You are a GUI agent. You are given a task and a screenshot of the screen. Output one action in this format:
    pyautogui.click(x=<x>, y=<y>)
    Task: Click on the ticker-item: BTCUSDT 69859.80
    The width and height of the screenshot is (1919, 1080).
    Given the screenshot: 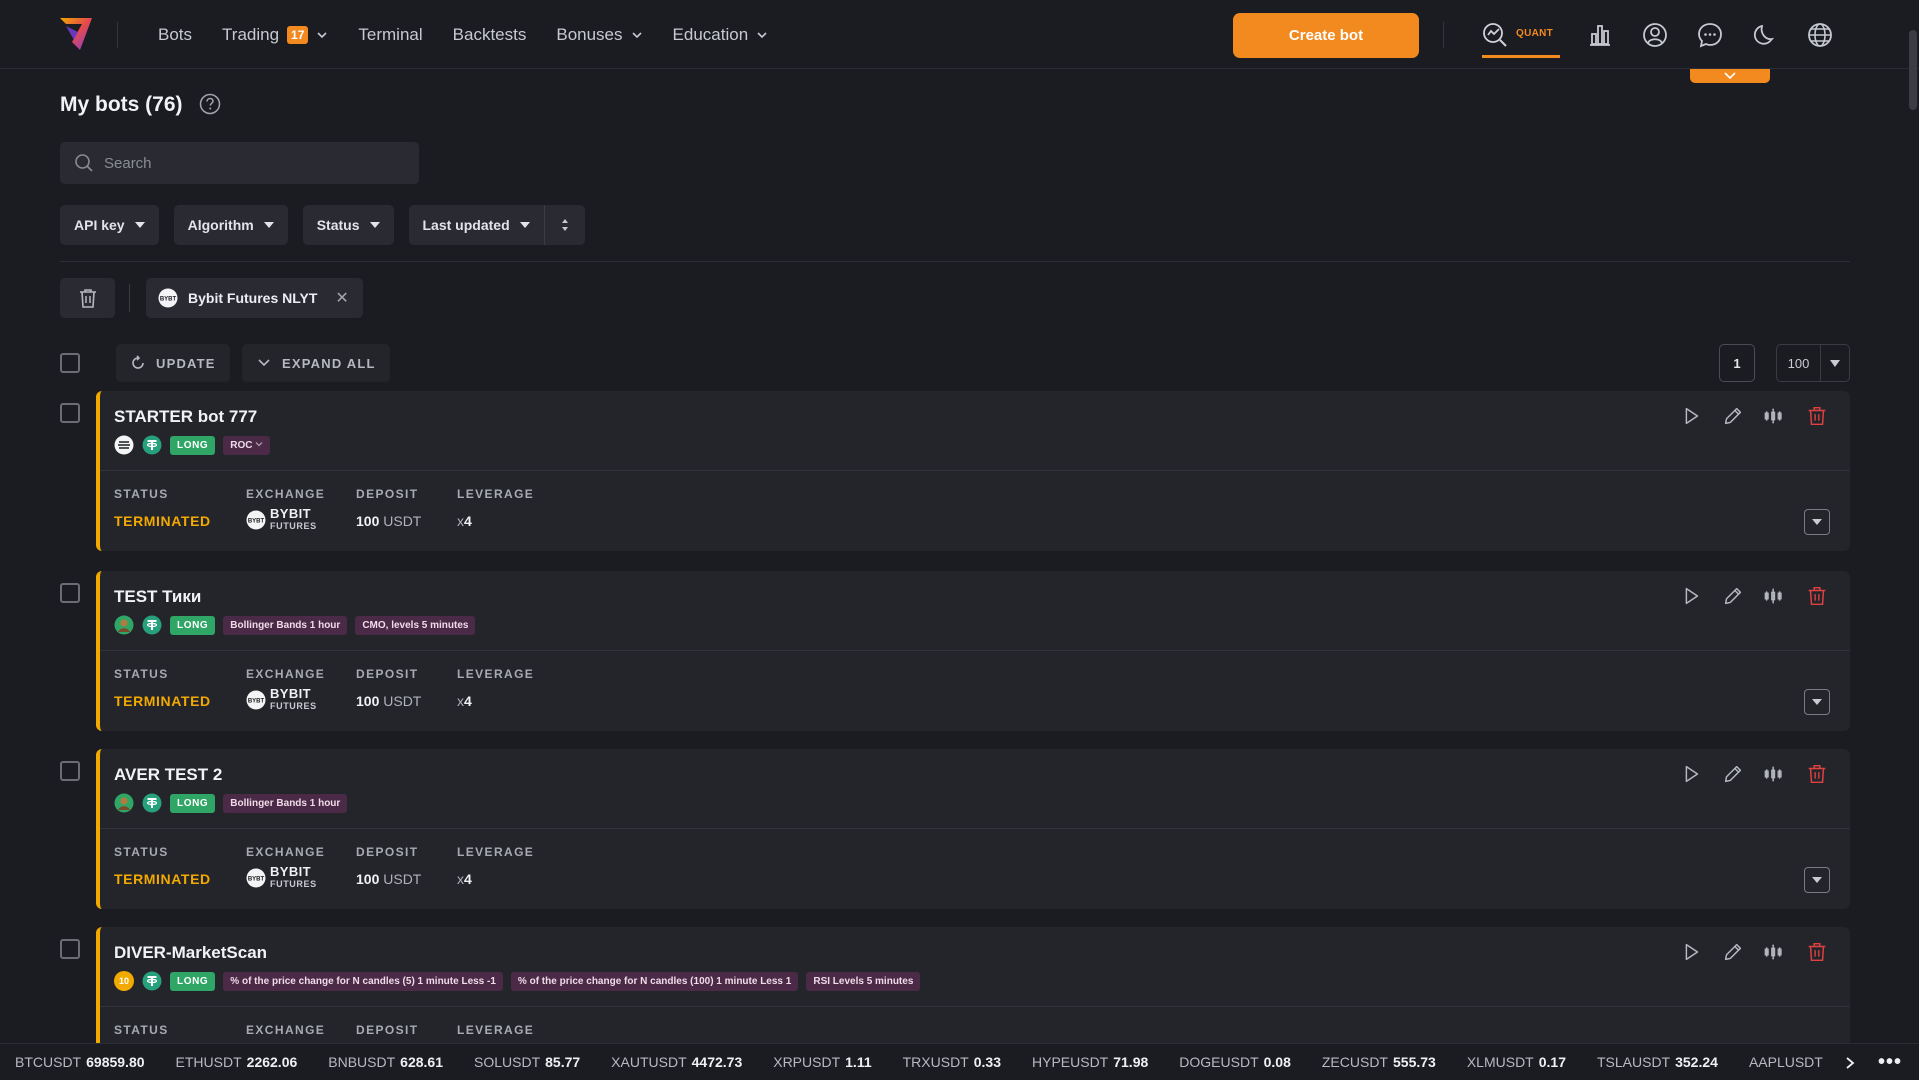 What is the action you would take?
    pyautogui.click(x=80, y=1062)
    